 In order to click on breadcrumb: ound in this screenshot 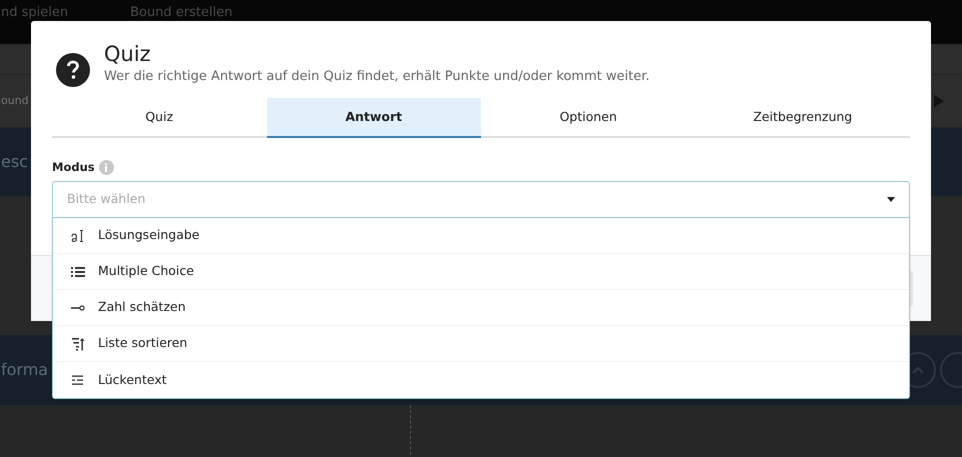, I will do `click(15, 100)`.